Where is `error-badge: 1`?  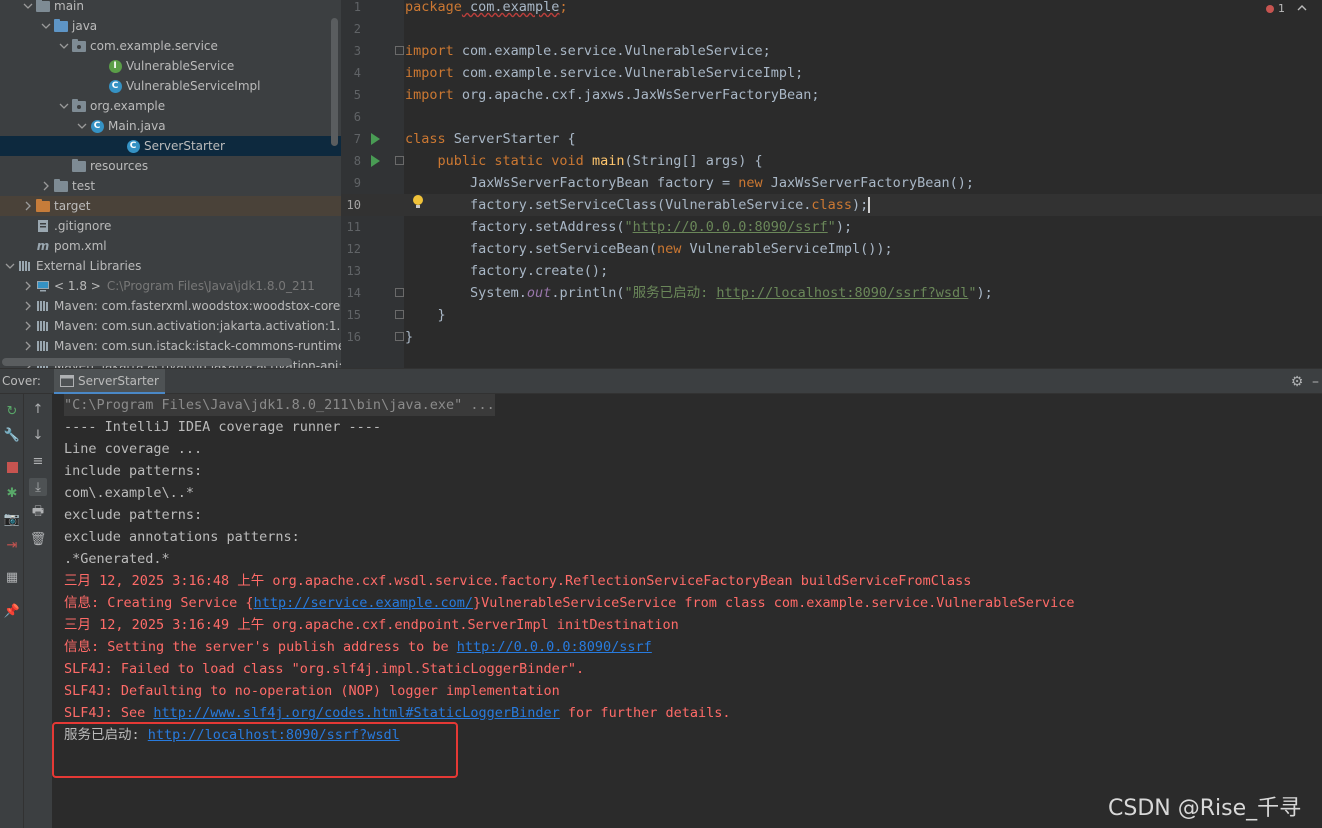 error-badge: 1 is located at coordinates (1286, 8).